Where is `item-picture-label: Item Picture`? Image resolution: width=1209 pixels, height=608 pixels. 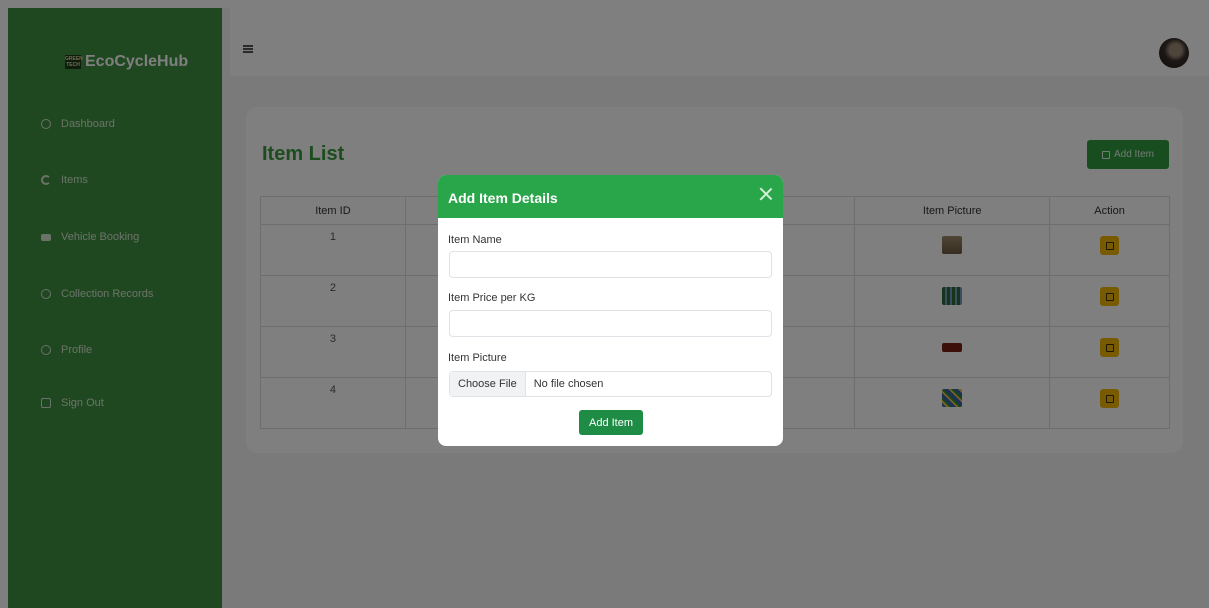
item-picture-label: Item Picture is located at coordinates (477, 358).